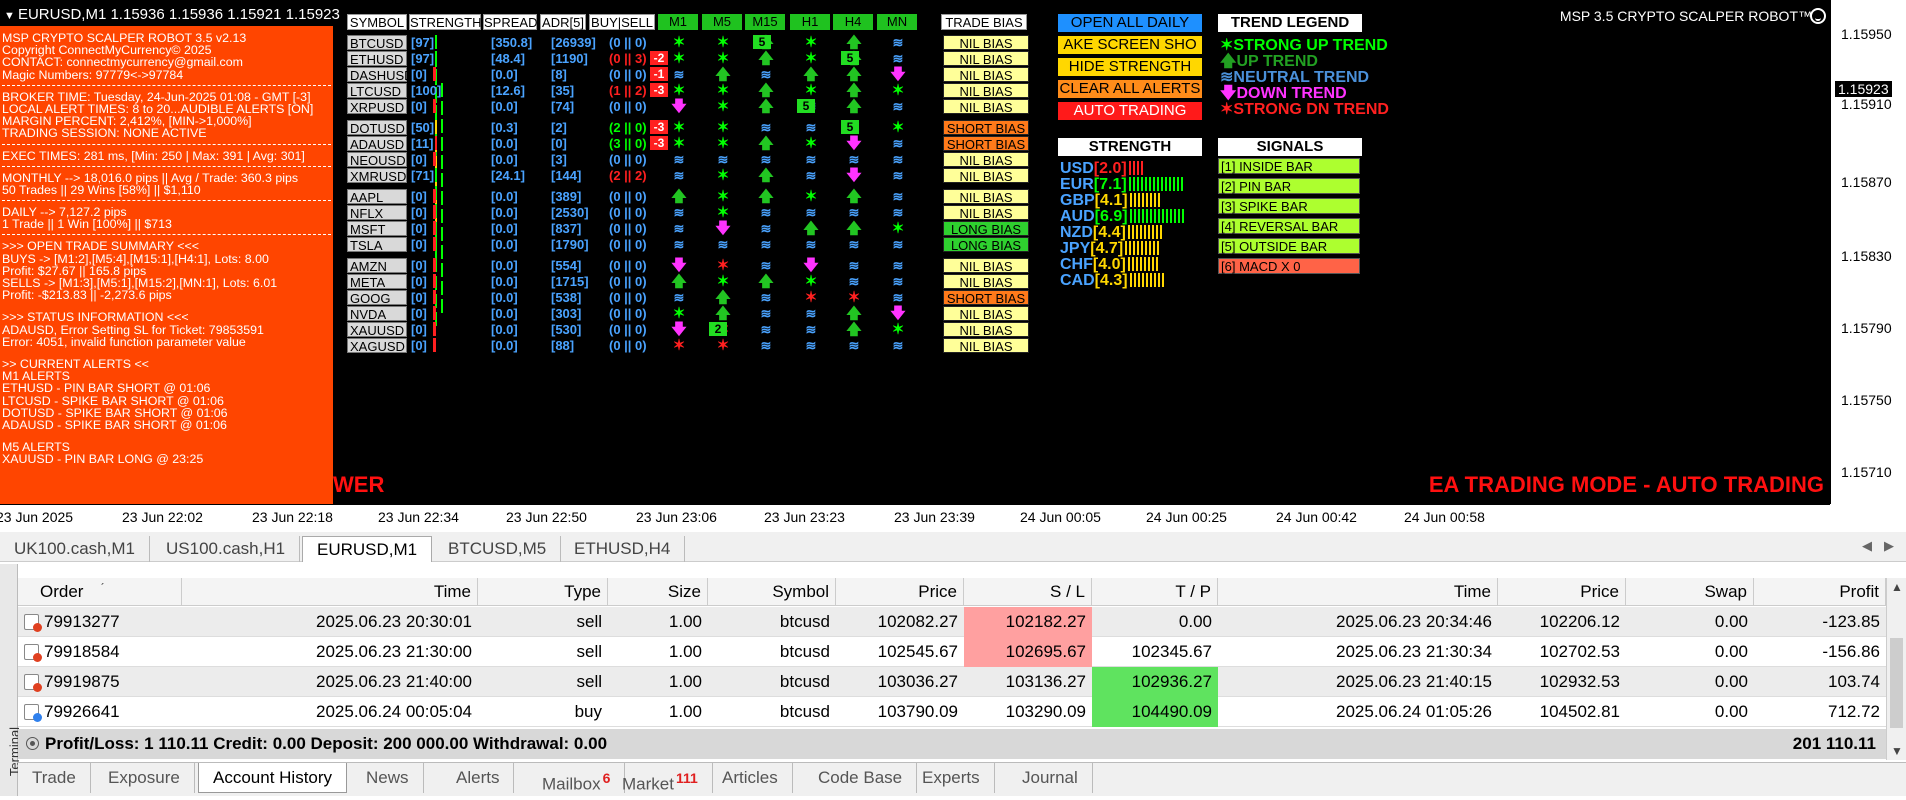  Describe the element at coordinates (1130, 67) in the screenshot. I see `hide-strength-button: HIDE STRENGTH` at that location.